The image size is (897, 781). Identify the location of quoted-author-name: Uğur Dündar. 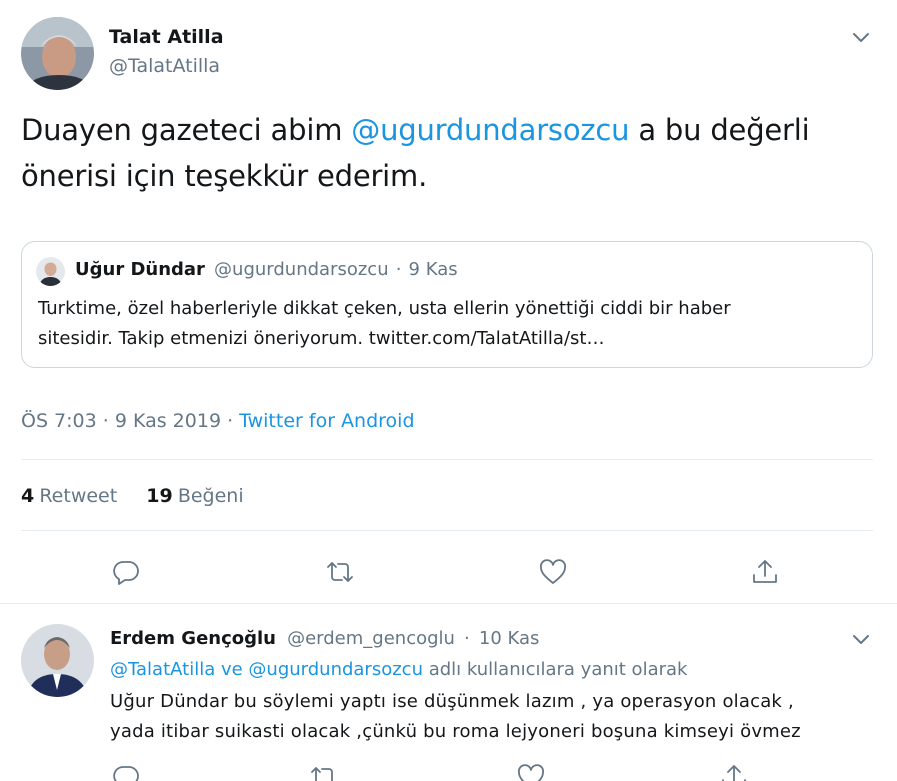
(140, 269).